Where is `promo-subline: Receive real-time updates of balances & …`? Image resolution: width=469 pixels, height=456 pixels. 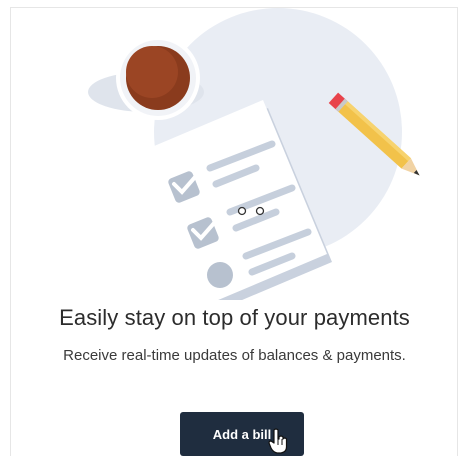
promo-subline: Receive real-time updates of balances & … is located at coordinates (234, 355).